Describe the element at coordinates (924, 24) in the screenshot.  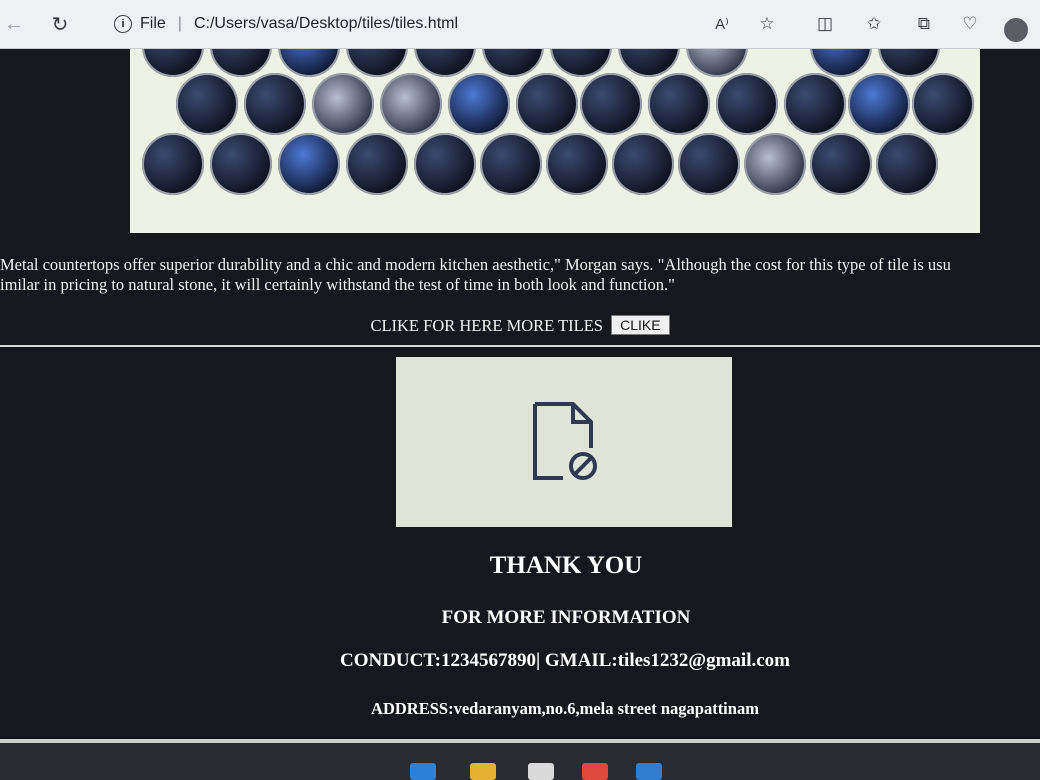
I see `collections-icon: ⧉` at that location.